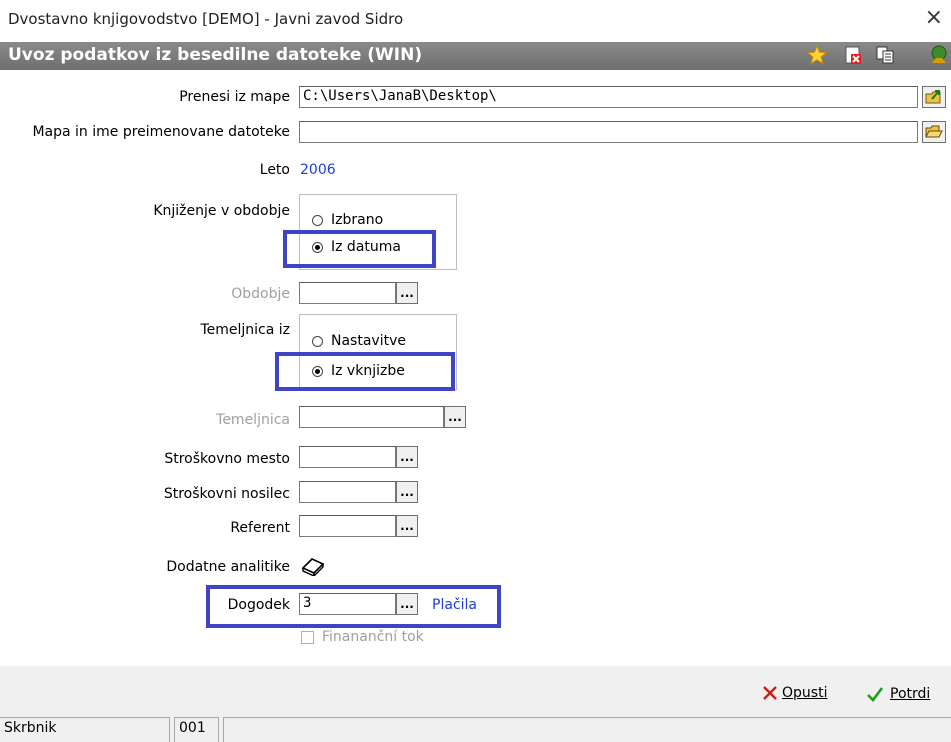 This screenshot has height=742, width=951. What do you see at coordinates (258, 605) in the screenshot?
I see `dogodek-label: Dogodek` at bounding box center [258, 605].